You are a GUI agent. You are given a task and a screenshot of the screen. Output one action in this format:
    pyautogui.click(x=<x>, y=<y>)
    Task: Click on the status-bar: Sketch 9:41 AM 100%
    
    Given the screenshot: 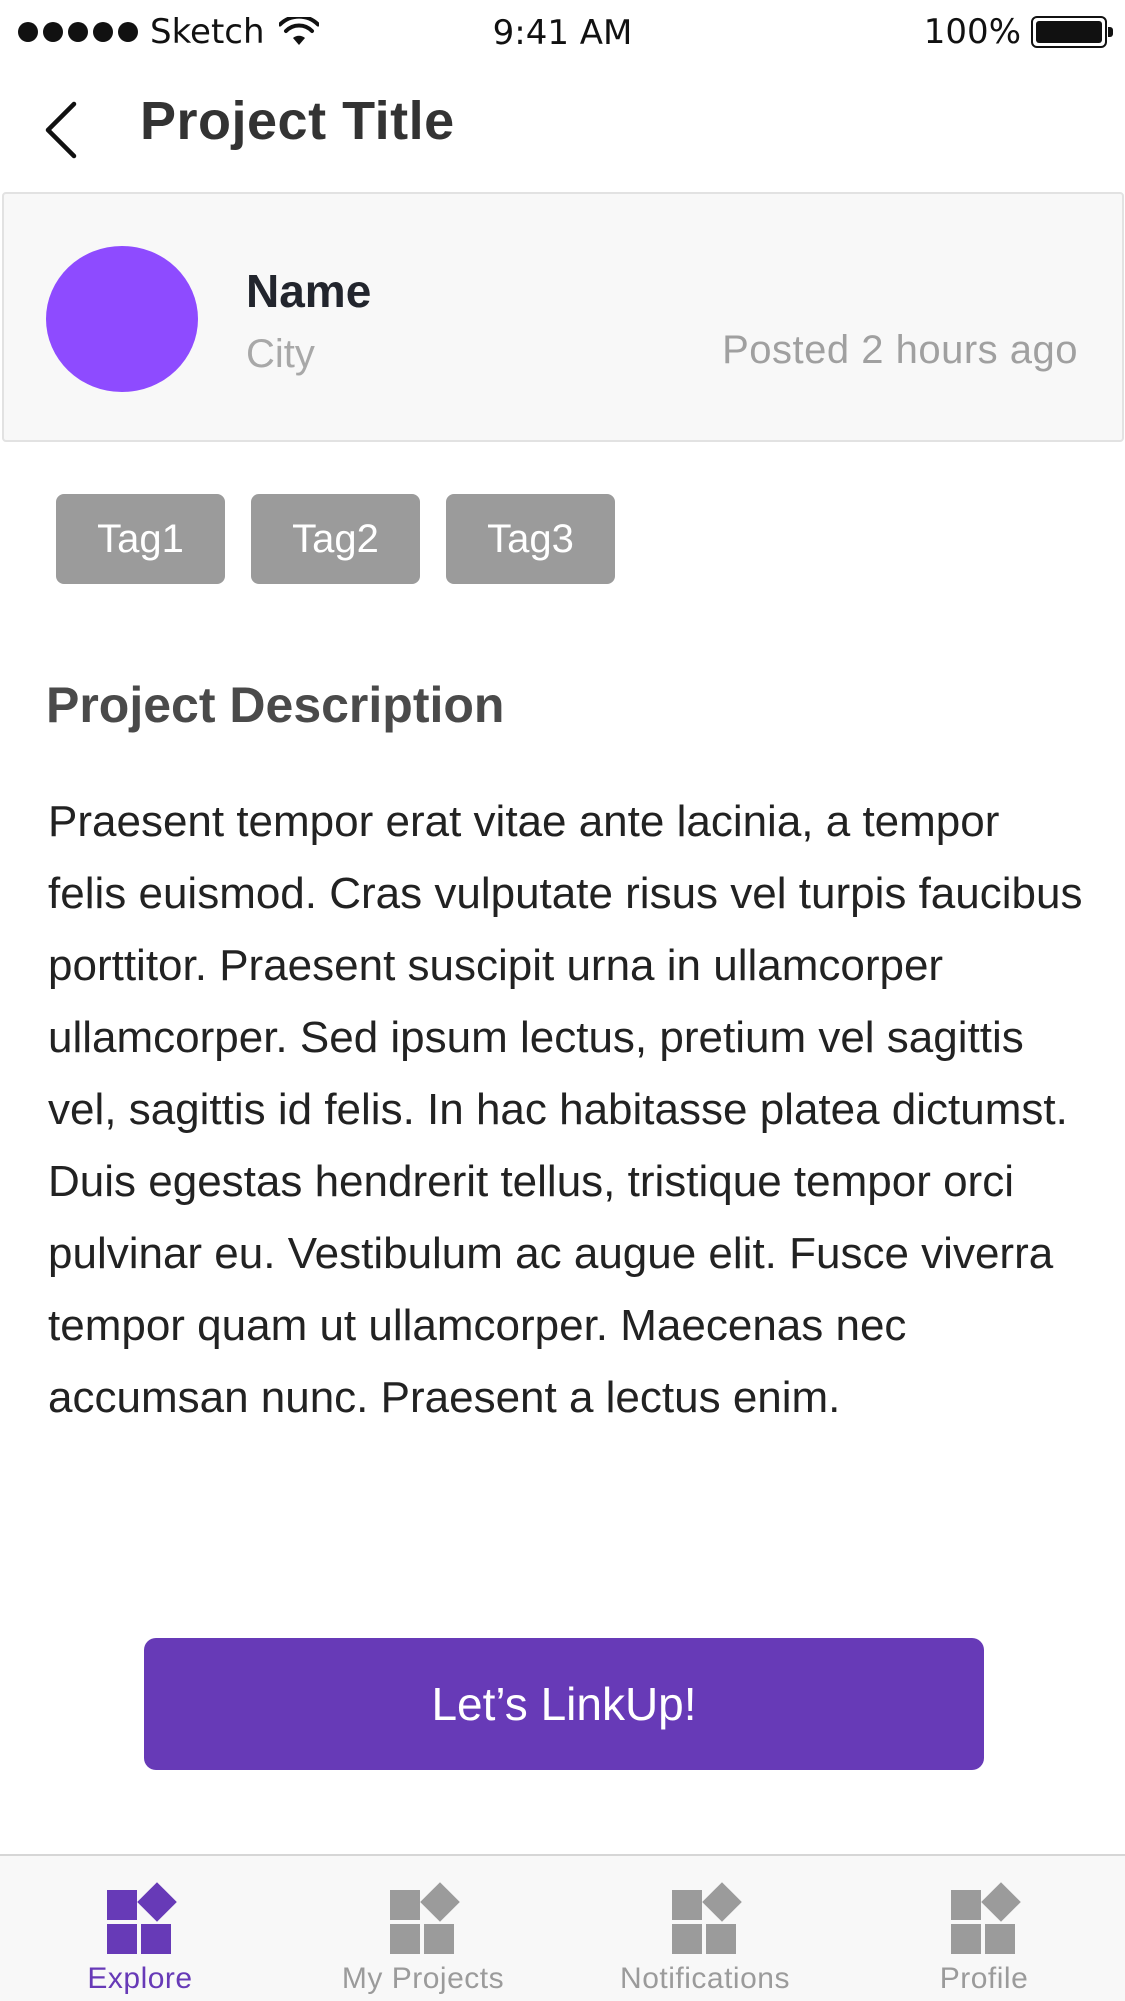 What is the action you would take?
    pyautogui.click(x=562, y=33)
    